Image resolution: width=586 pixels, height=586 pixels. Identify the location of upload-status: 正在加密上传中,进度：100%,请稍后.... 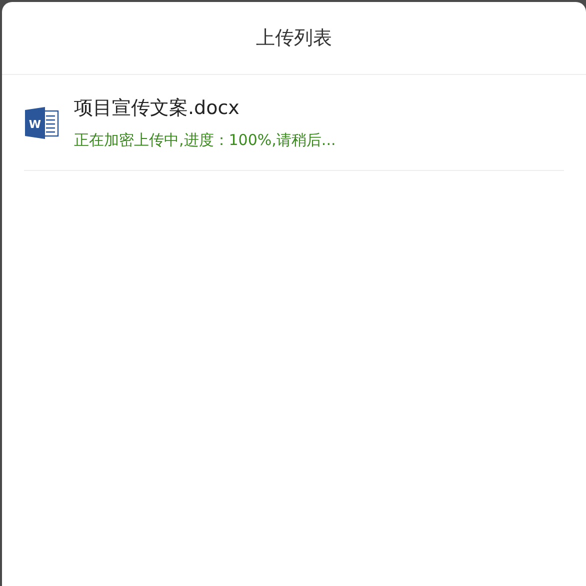
(205, 140).